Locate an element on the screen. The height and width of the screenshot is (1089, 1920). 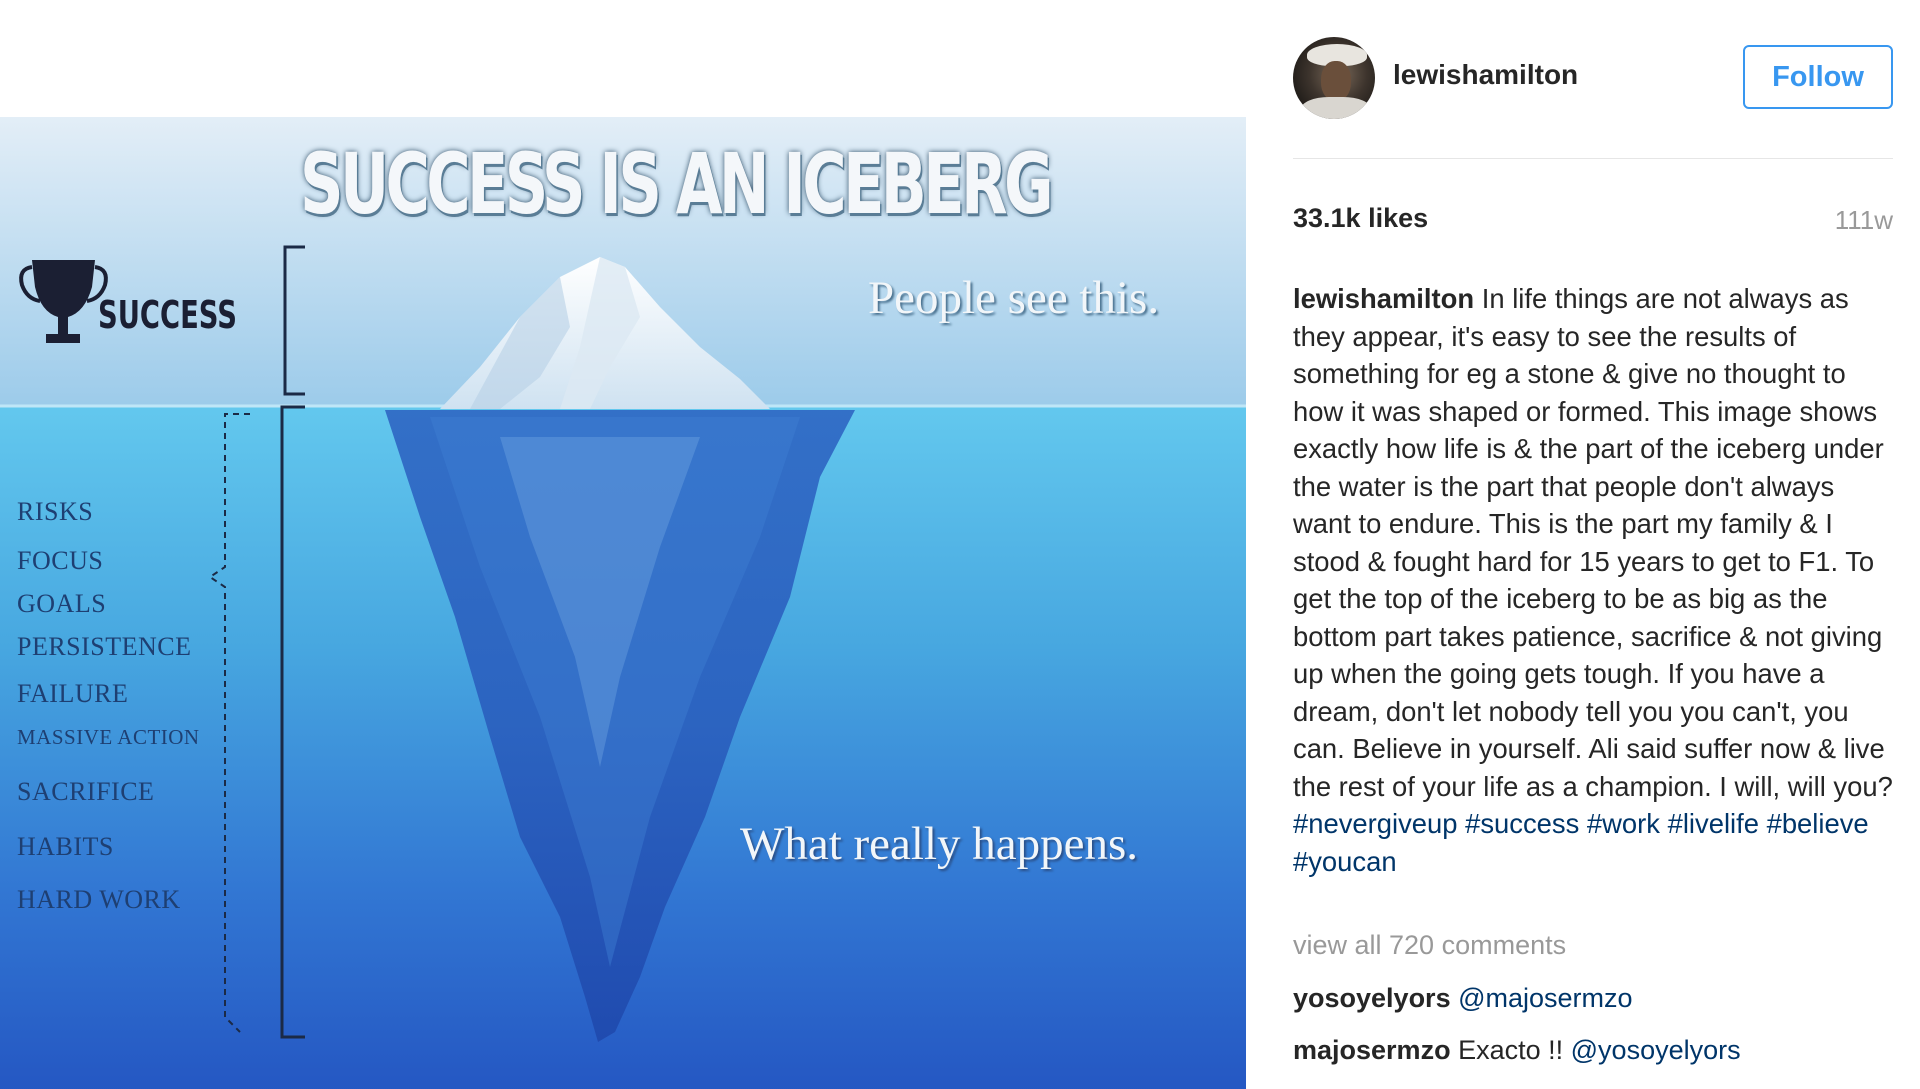
header-username-link: lewishamilton is located at coordinates (1485, 75).